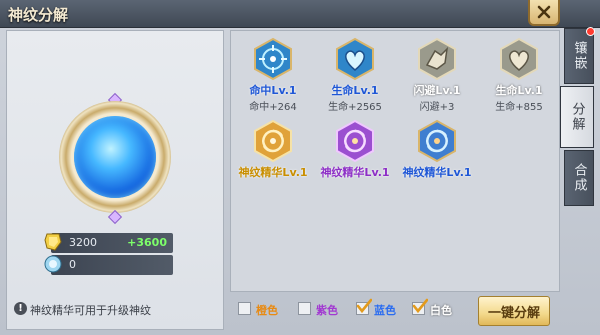 This screenshot has width=600, height=335. I want to click on tab-label: 合成, so click(579, 178).